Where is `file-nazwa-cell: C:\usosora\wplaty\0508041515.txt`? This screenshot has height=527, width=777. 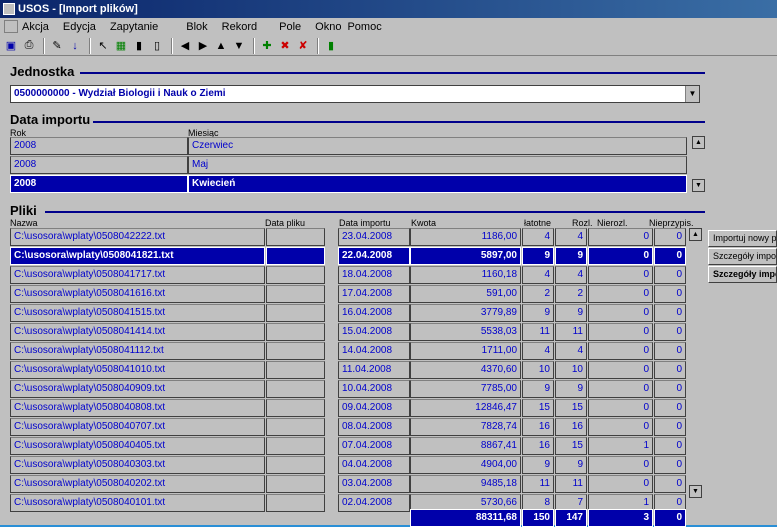
file-nazwa-cell: C:\usosora\wplaty\0508041515.txt is located at coordinates (137, 313).